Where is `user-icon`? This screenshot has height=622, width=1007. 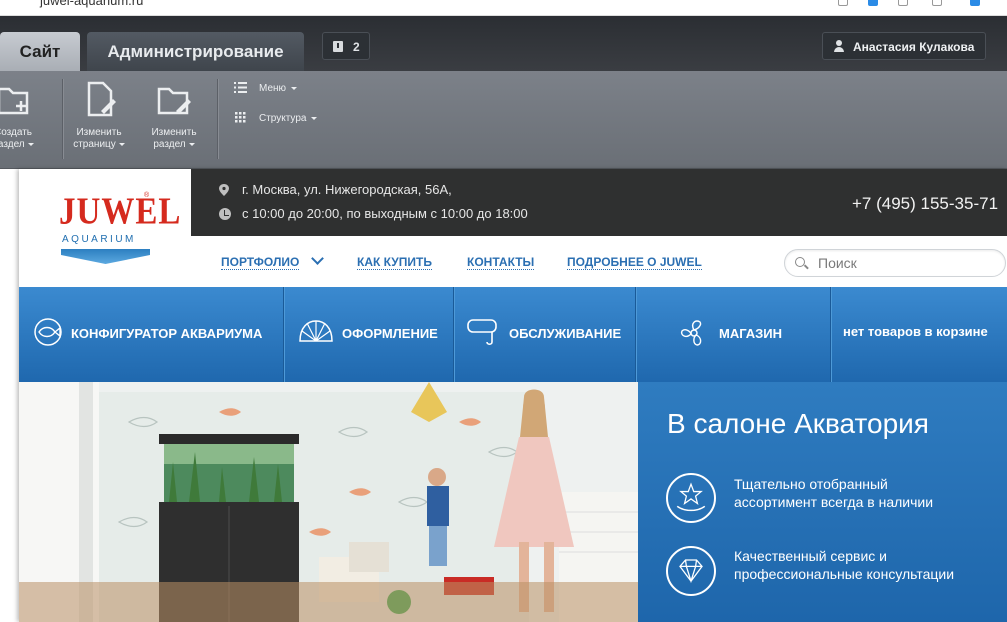 user-icon is located at coordinates (839, 46).